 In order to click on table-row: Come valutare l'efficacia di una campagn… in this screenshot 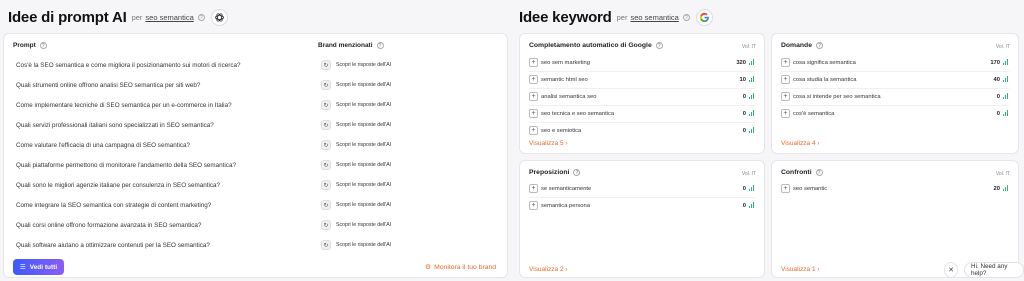, I will do `click(255, 145)`.